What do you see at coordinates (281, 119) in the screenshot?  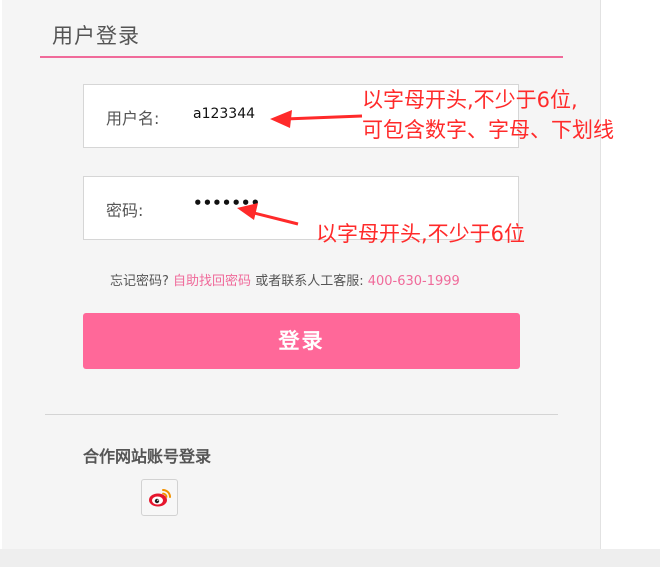 I see `username-arrow-head` at bounding box center [281, 119].